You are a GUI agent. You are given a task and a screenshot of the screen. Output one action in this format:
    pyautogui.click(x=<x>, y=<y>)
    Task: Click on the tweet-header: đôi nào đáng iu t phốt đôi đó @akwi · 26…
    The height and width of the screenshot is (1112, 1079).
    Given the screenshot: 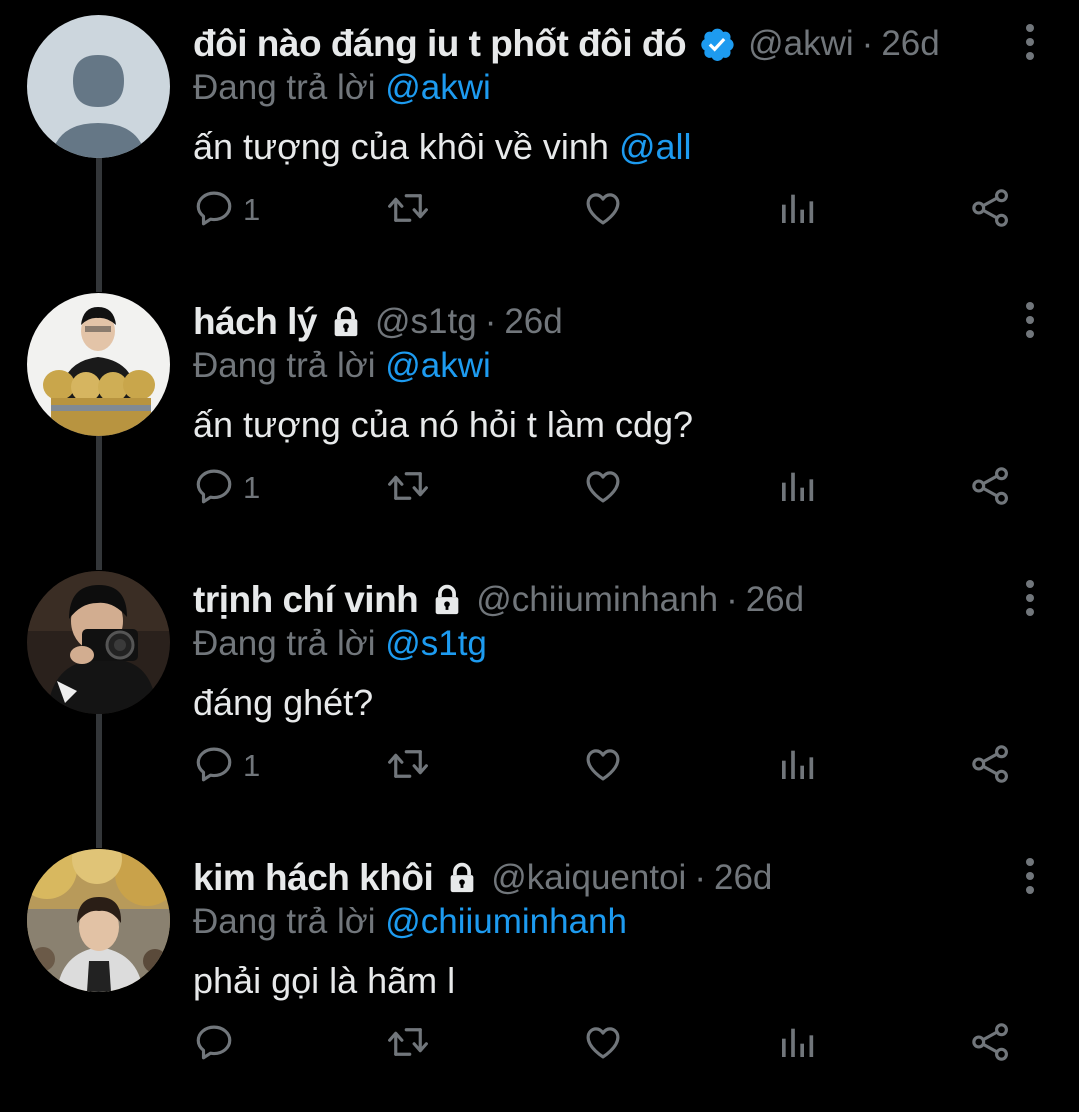 What is the action you would take?
    pyautogui.click(x=566, y=44)
    